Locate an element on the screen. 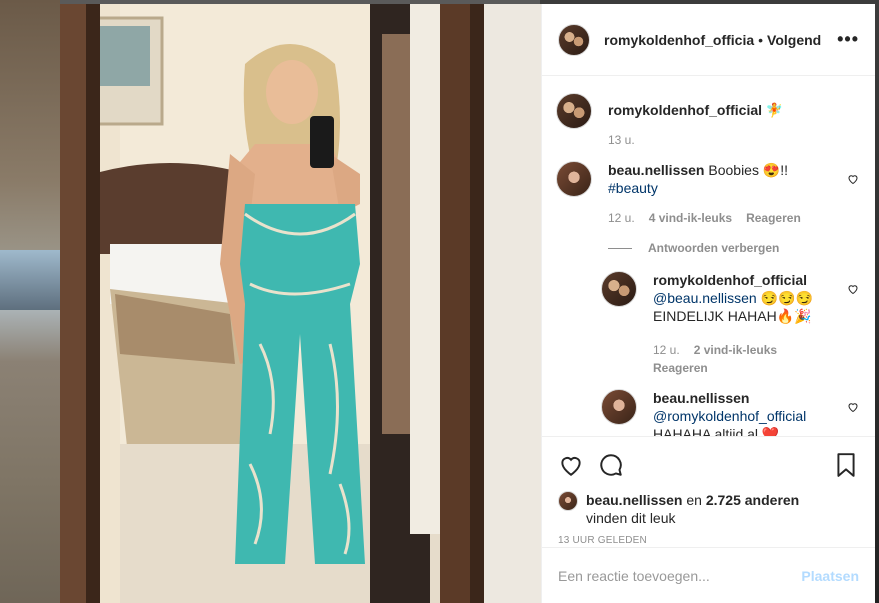 The width and height of the screenshot is (879, 603). liker-avatar is located at coordinates (568, 501).